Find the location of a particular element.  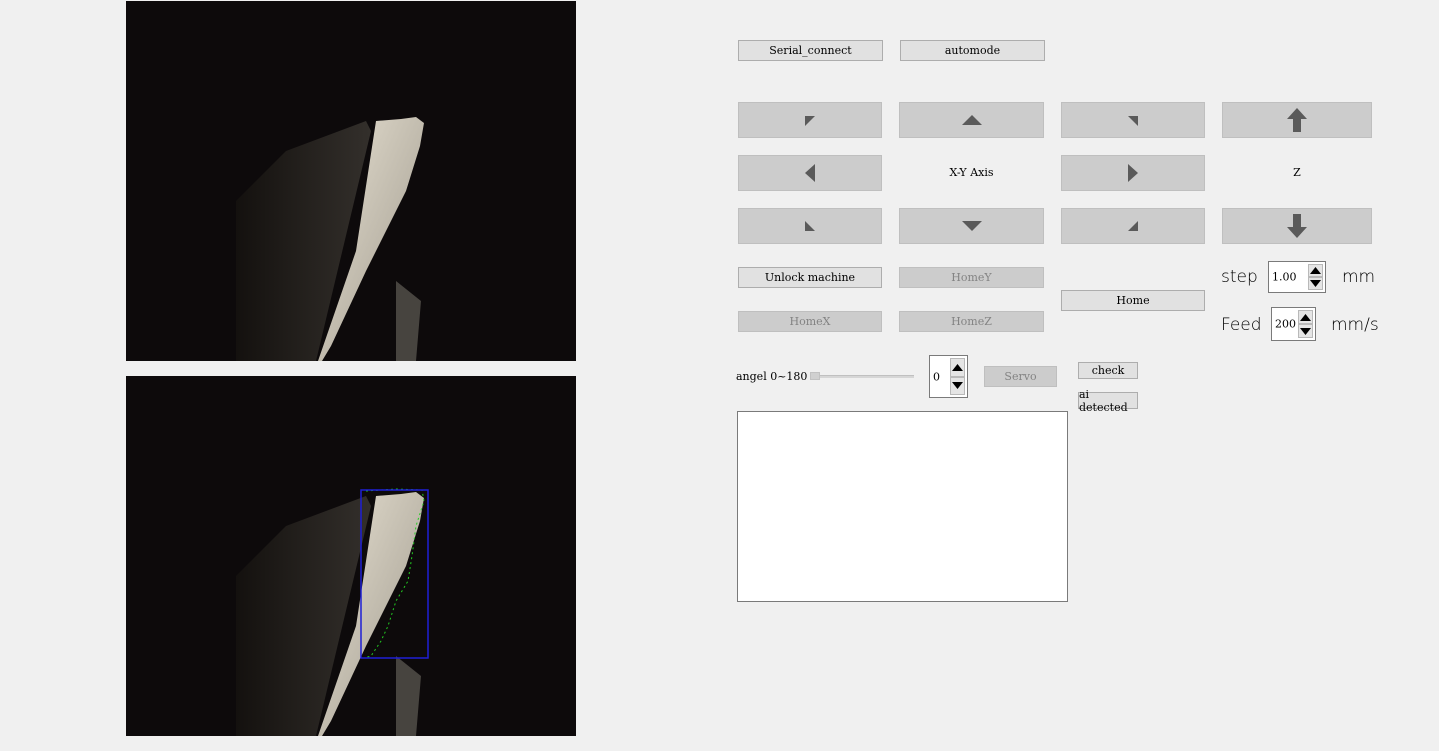

angle-decrement is located at coordinates (957, 385).